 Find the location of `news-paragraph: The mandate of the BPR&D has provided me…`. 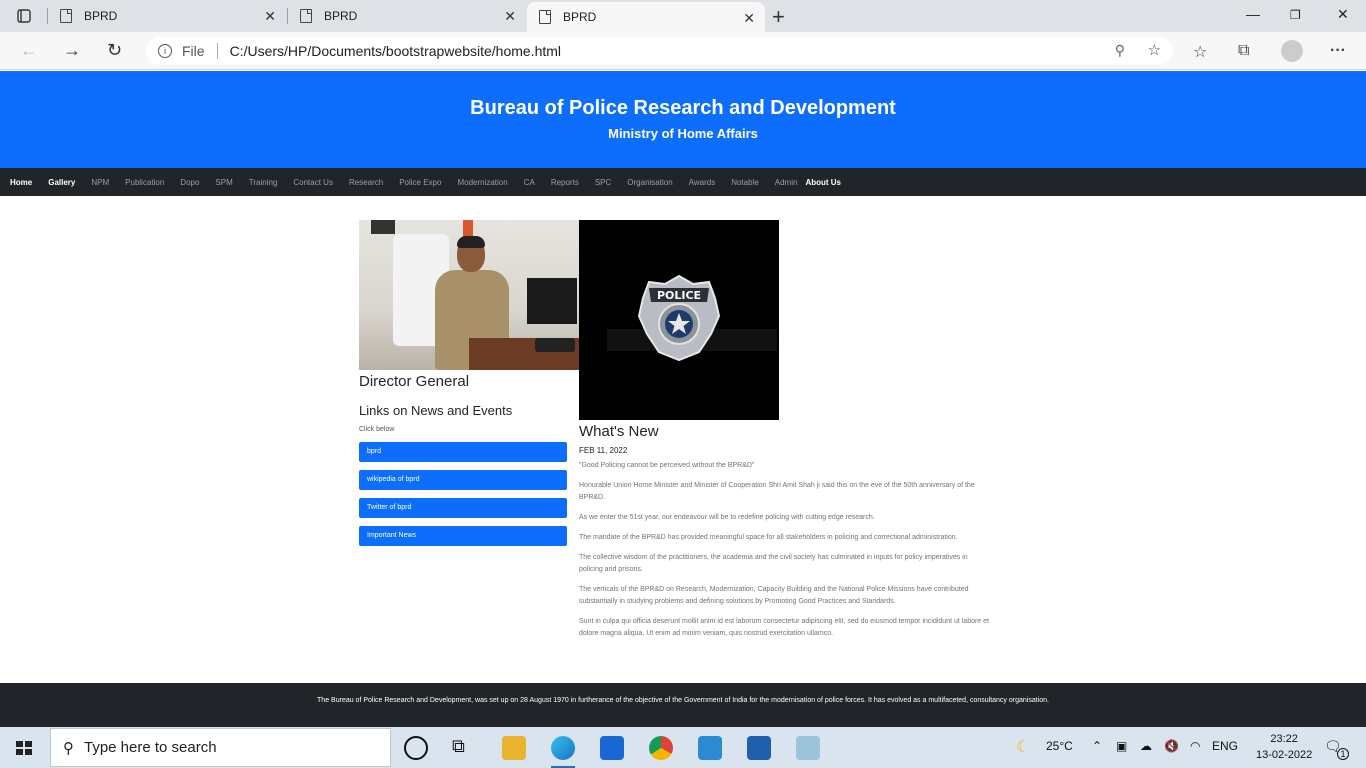

news-paragraph: The mandate of the BPR&D has provided me… is located at coordinates (768, 537).